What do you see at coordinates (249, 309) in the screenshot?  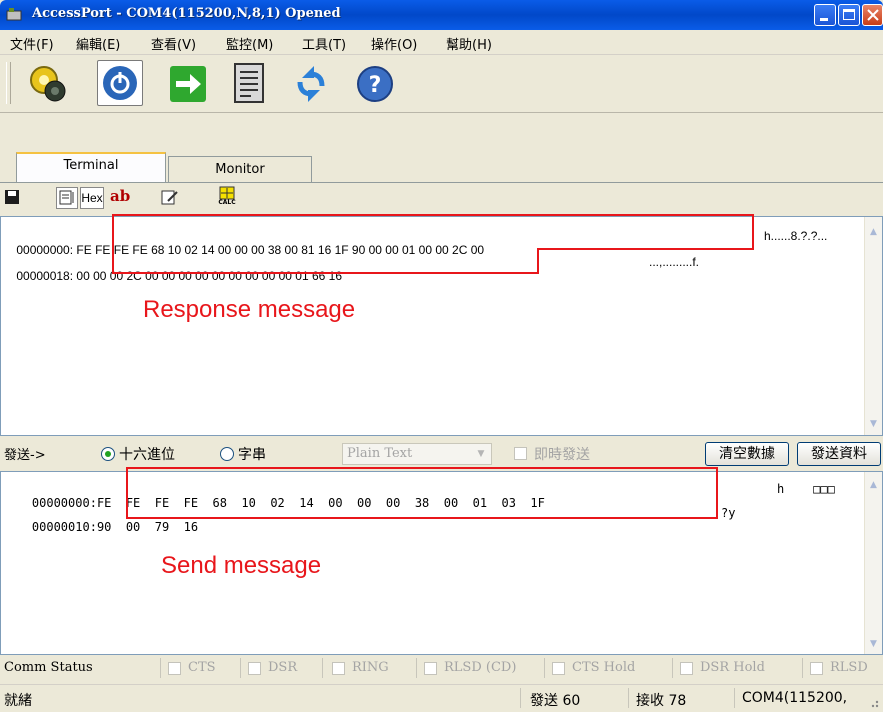 I see `response-annotation: Response message` at bounding box center [249, 309].